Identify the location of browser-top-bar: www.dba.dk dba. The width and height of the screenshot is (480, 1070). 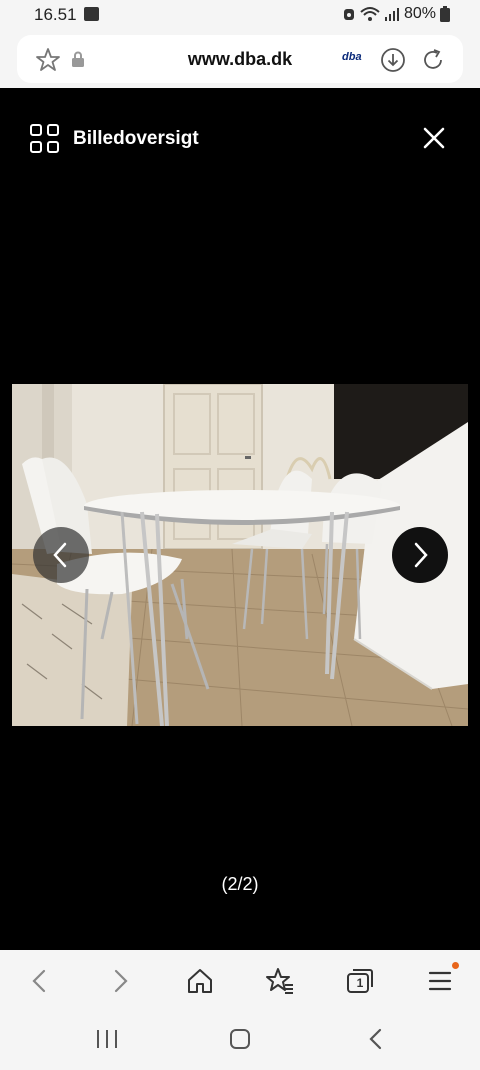
(240, 59).